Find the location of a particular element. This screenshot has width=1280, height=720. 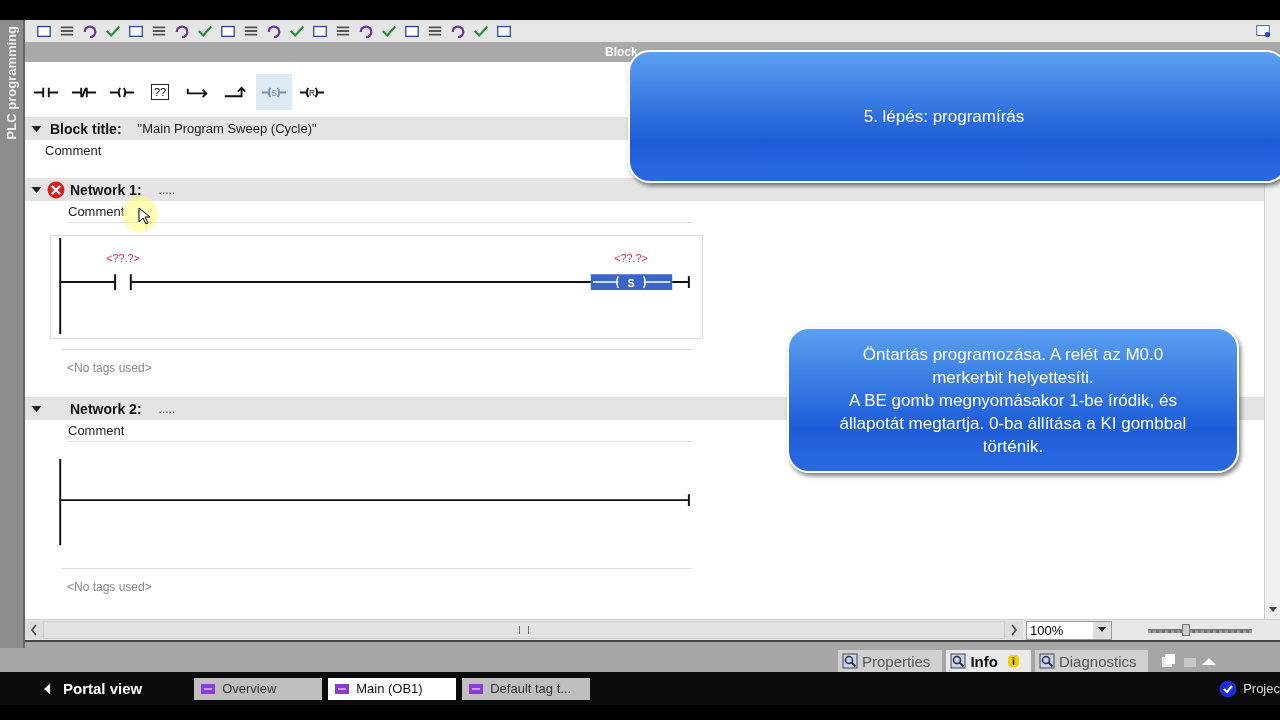

block-title-value: "Main Program Sweep (Cycle)" is located at coordinates (227, 128).